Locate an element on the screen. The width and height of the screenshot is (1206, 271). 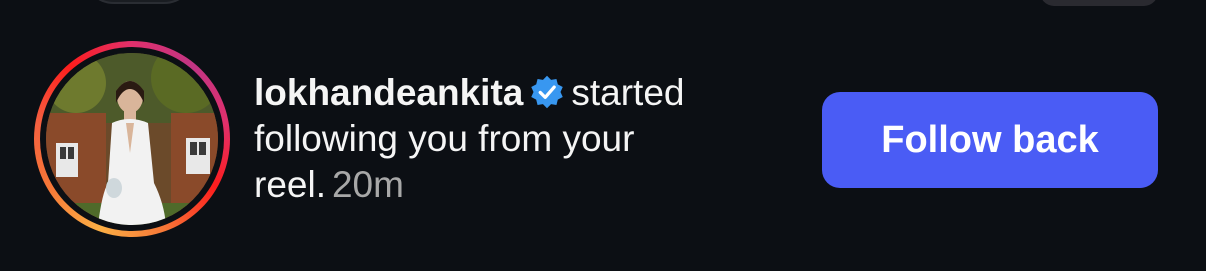
previous-row-thumbnail-partial is located at coordinates (1099, 3).